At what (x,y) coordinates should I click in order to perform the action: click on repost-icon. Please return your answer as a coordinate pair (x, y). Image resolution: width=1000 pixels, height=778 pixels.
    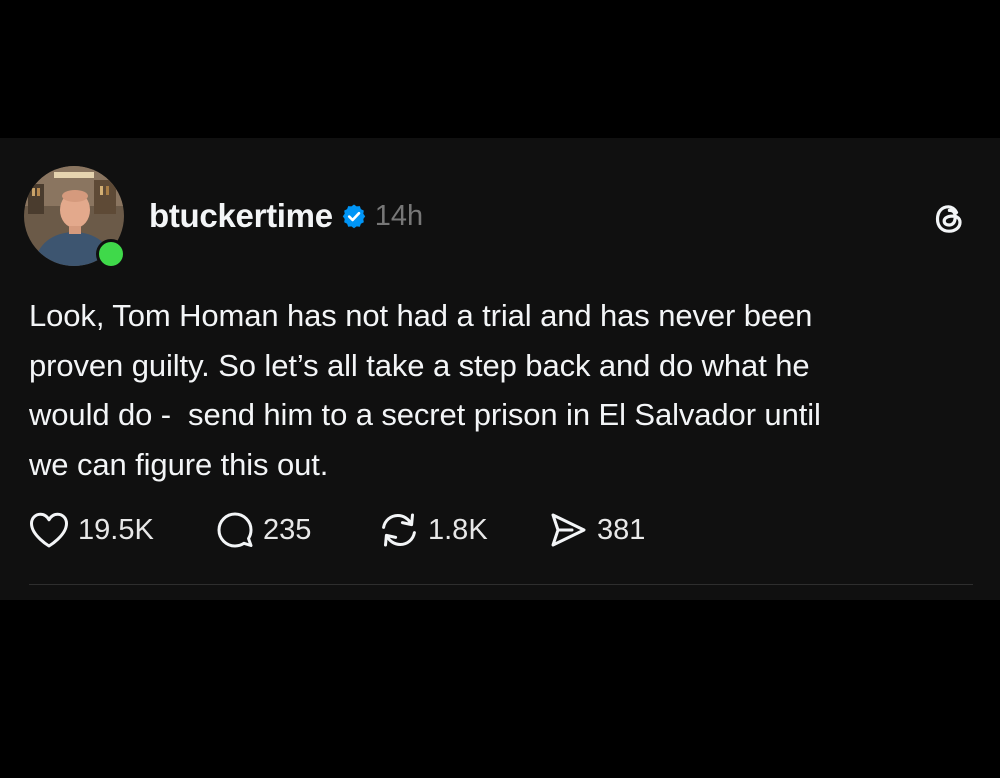
    Looking at the image, I should click on (399, 530).